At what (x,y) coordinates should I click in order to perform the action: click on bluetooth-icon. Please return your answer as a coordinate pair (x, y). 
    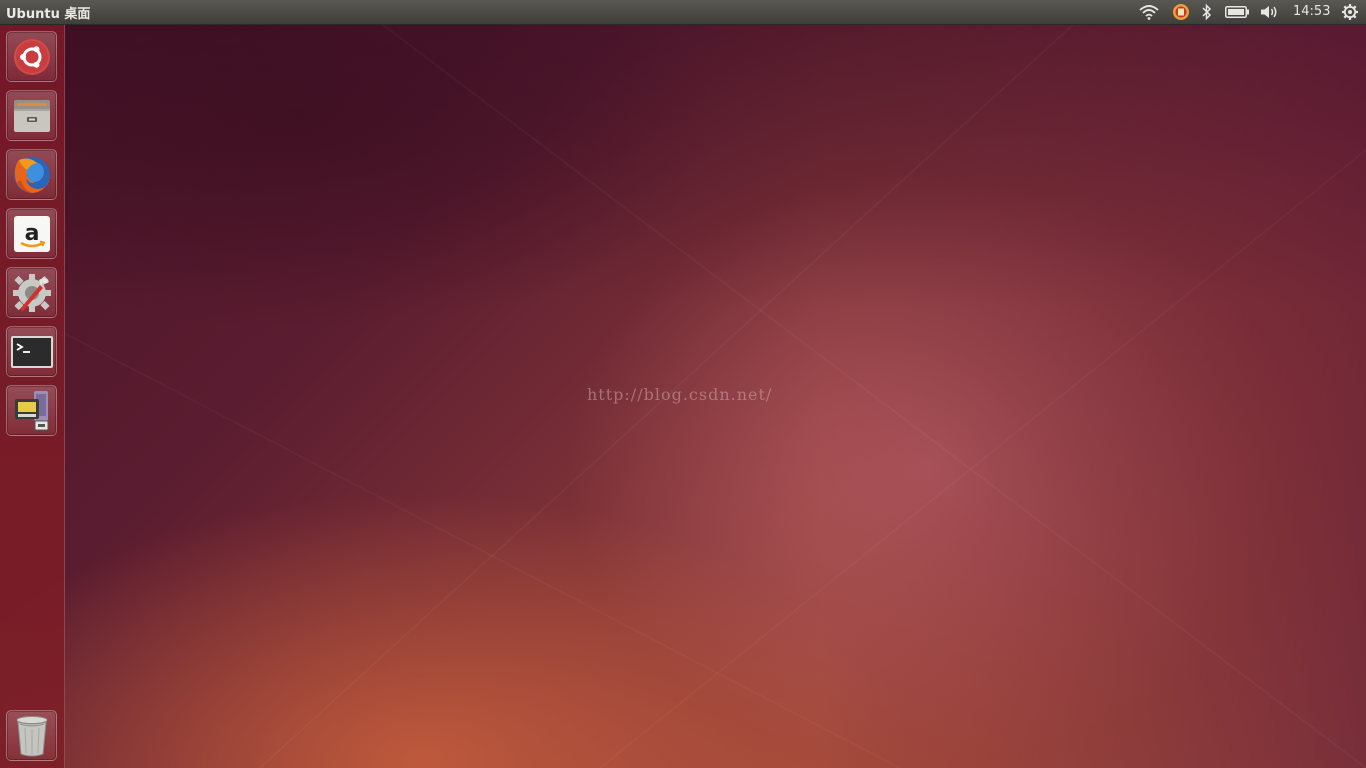
    Looking at the image, I should click on (1207, 12).